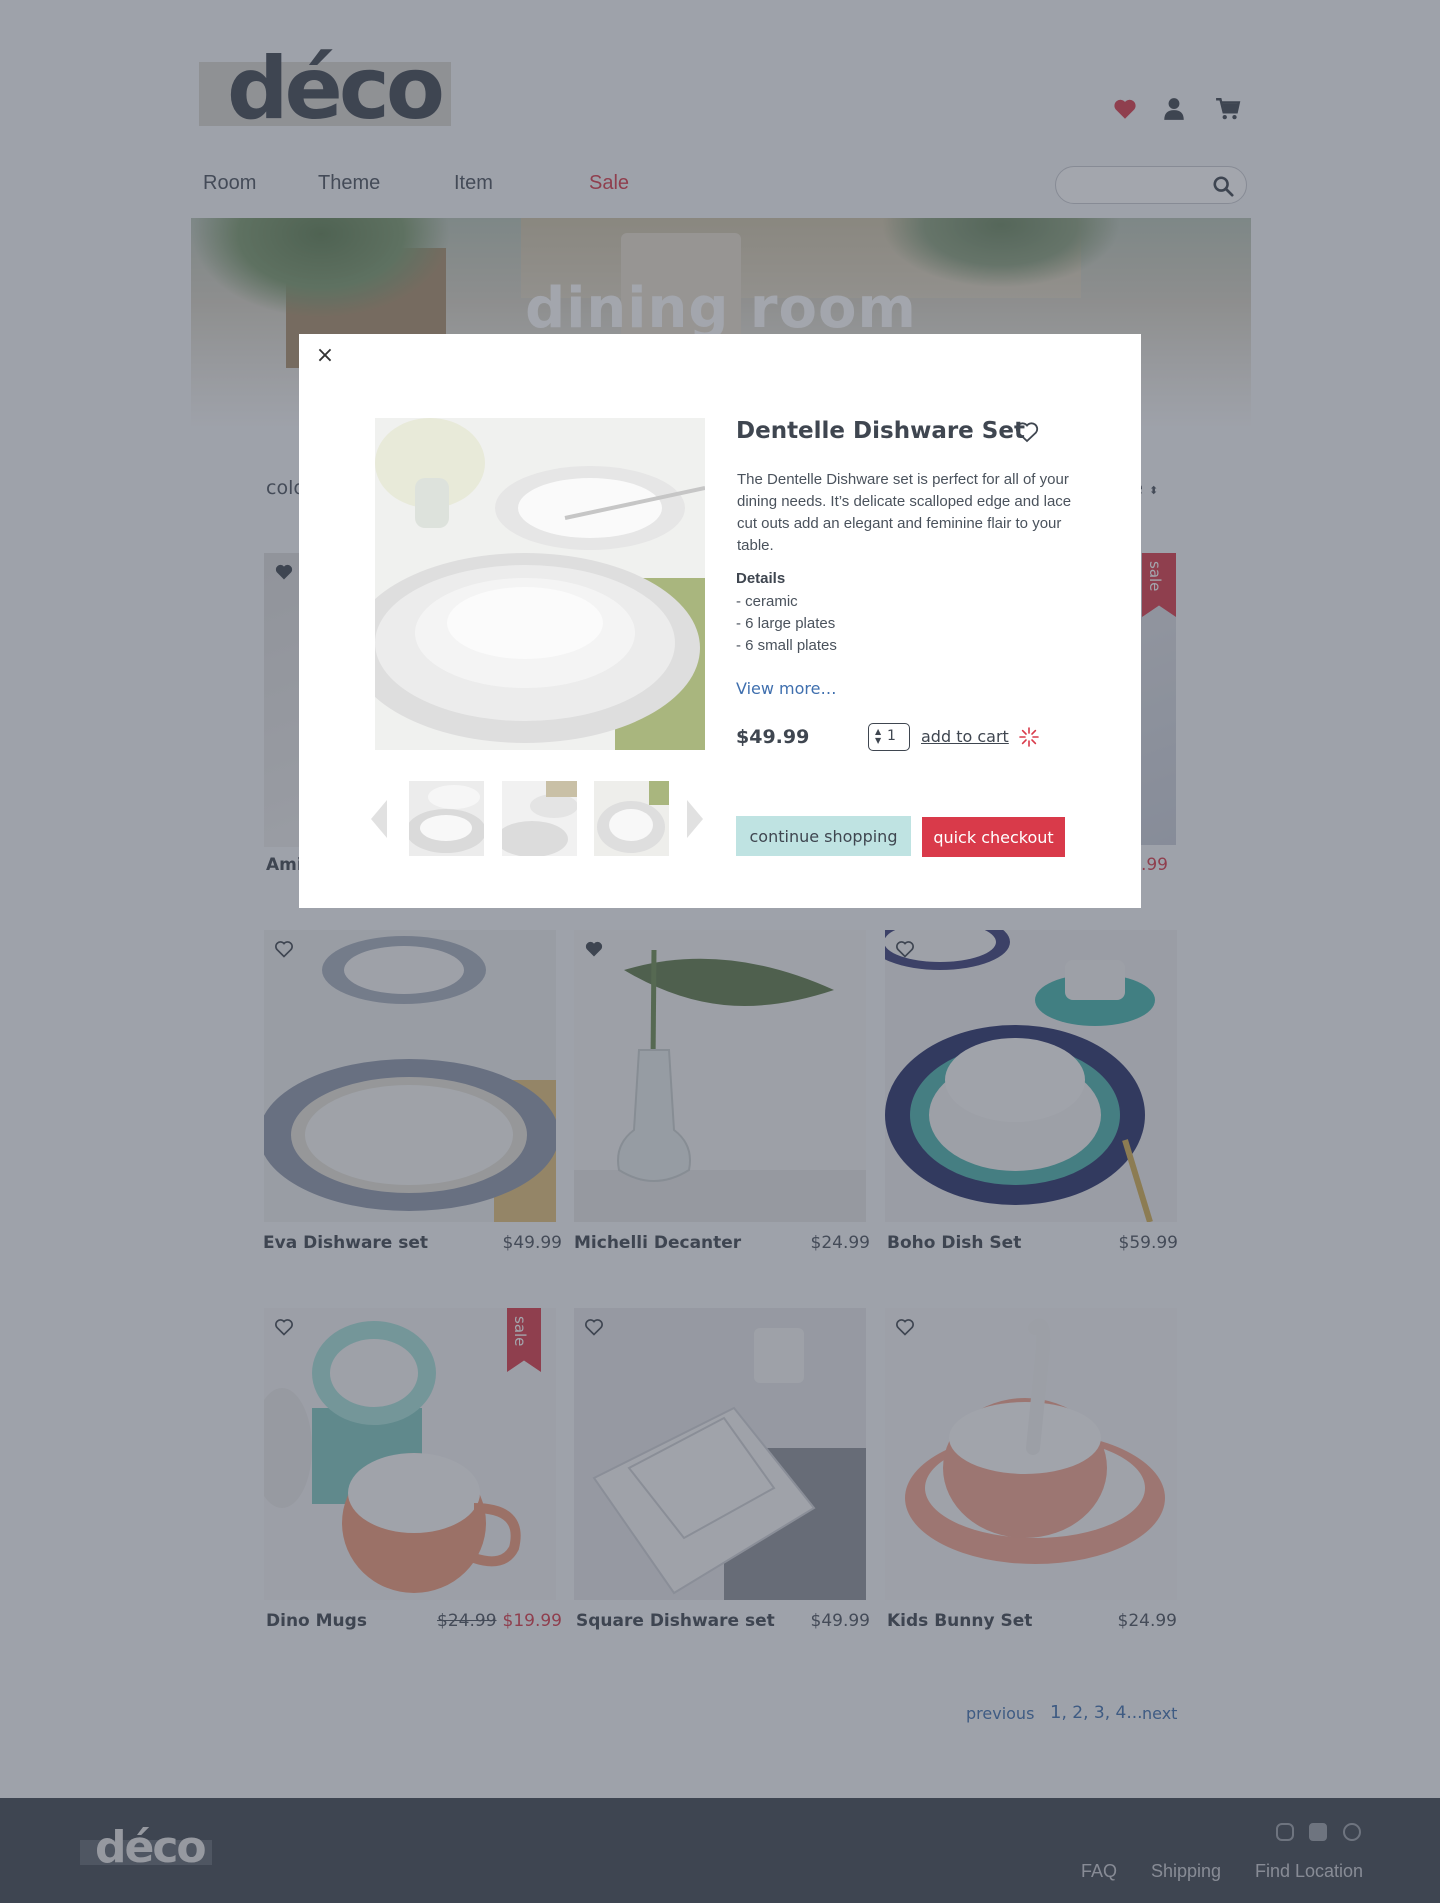 Image resolution: width=1440 pixels, height=1903 pixels. Describe the element at coordinates (761, 578) in the screenshot. I see `details-heading: Details` at that location.